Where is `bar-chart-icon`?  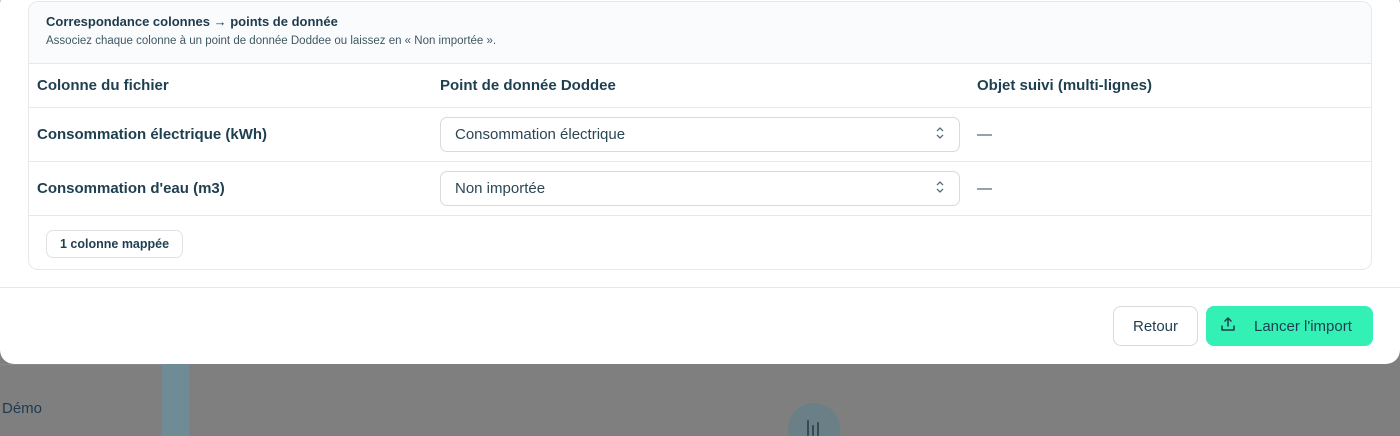
bar-chart-icon is located at coordinates (814, 419).